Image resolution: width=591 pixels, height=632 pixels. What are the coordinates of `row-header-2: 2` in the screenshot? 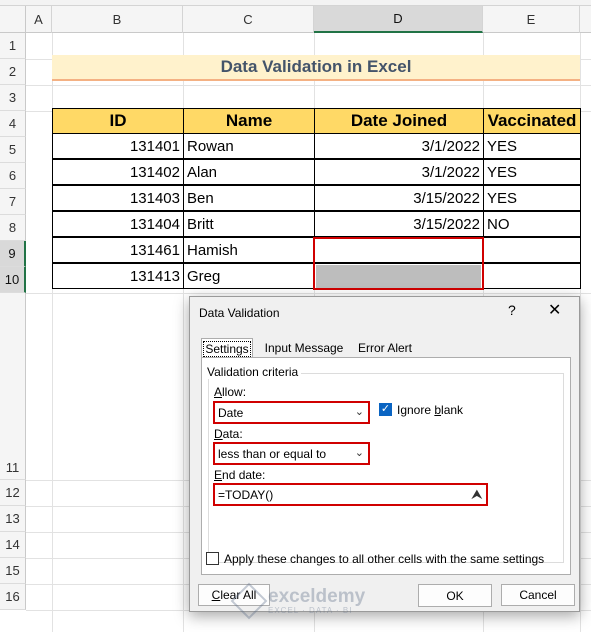 It's located at (13, 72).